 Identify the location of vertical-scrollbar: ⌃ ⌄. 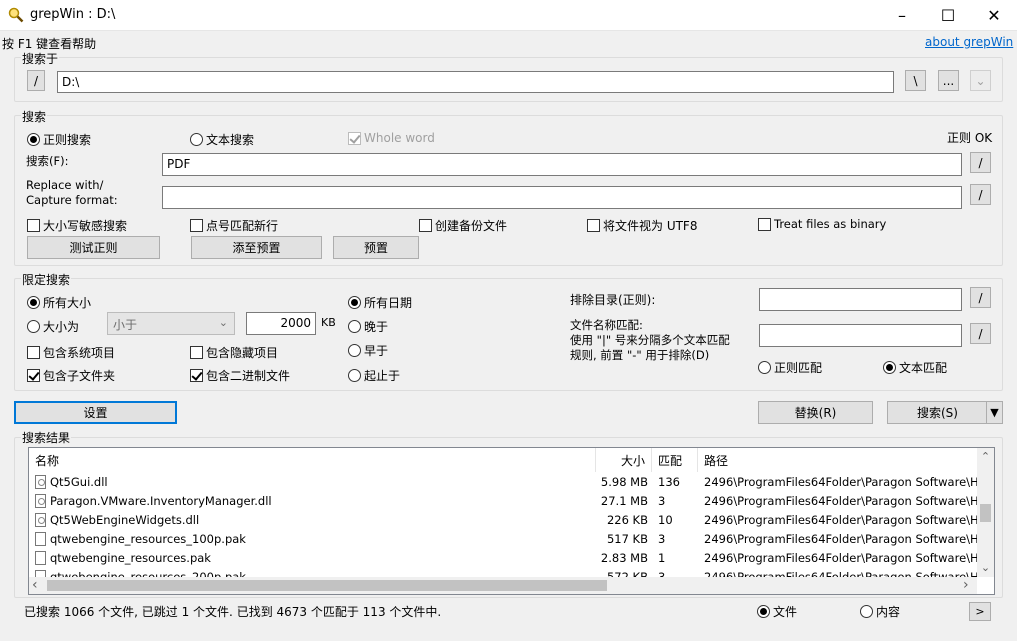
(985, 512).